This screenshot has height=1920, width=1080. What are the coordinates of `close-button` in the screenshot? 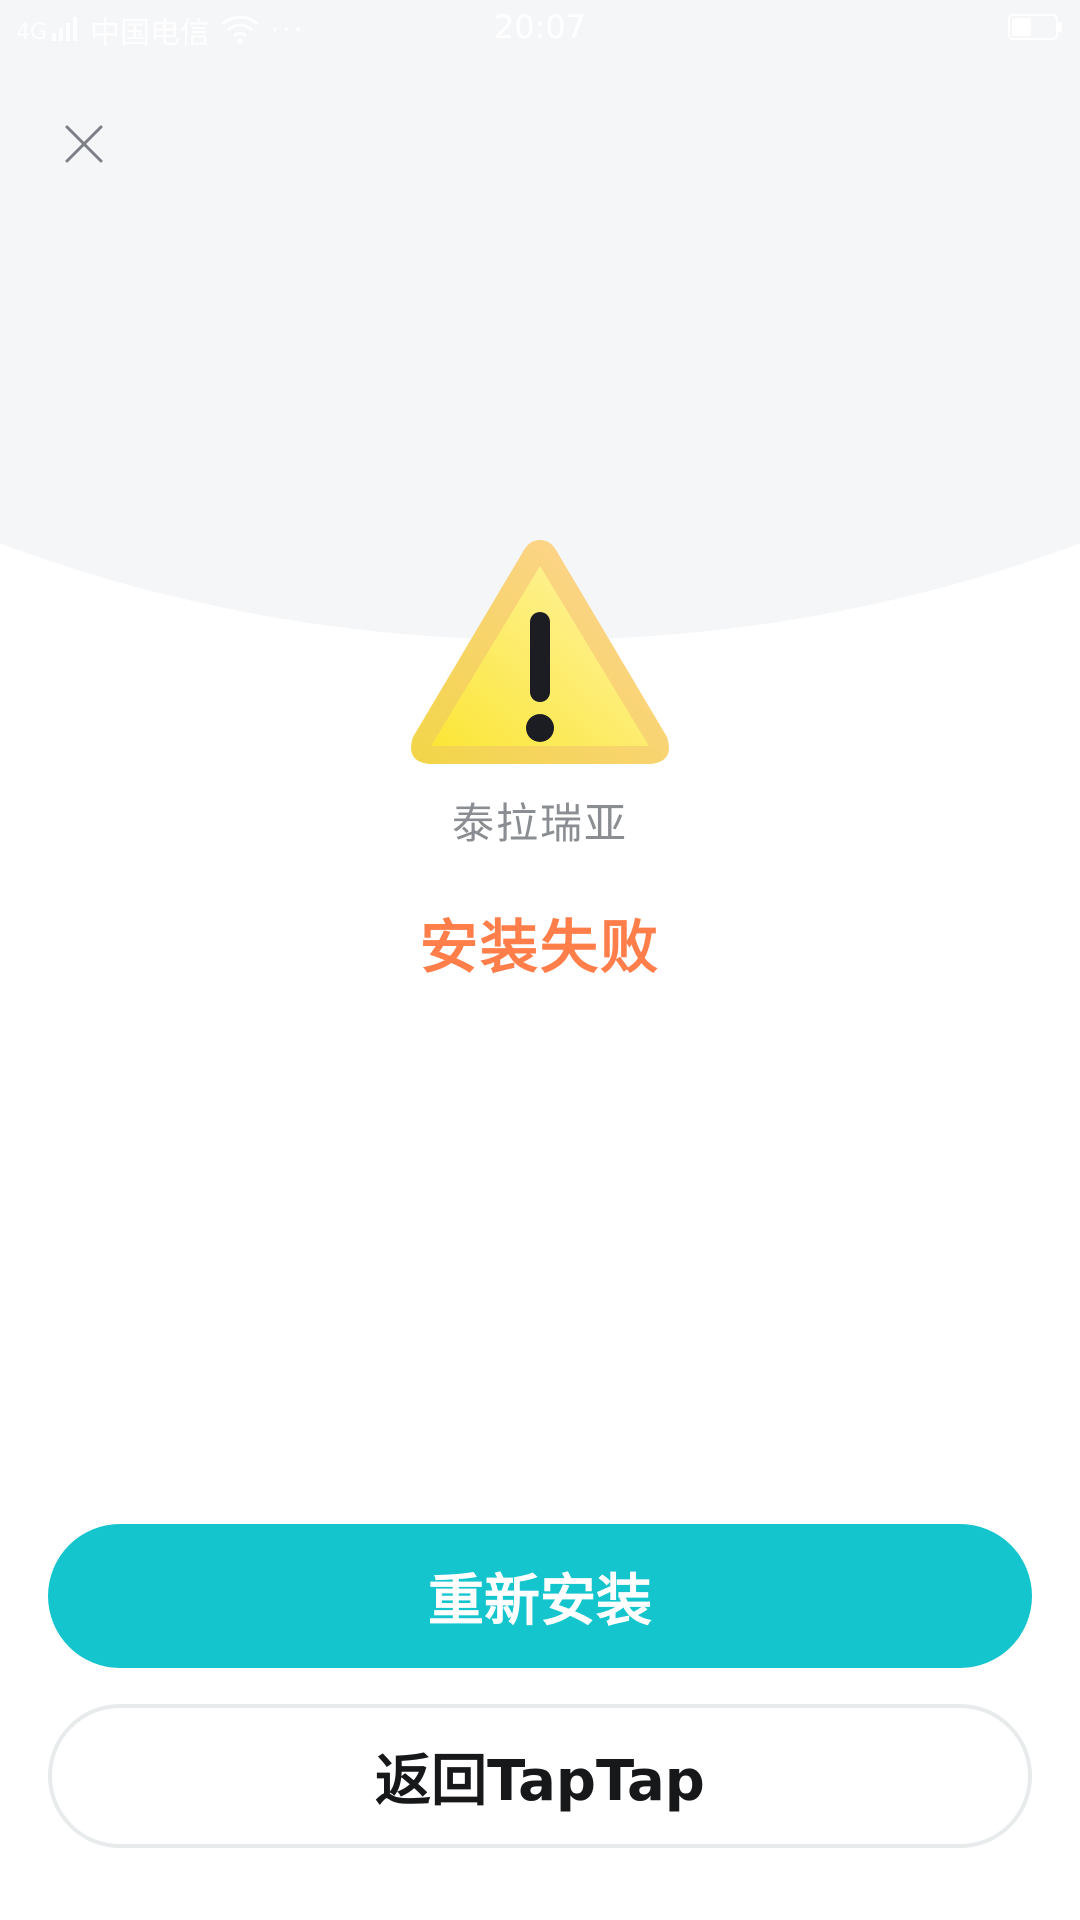 It's located at (84, 144).